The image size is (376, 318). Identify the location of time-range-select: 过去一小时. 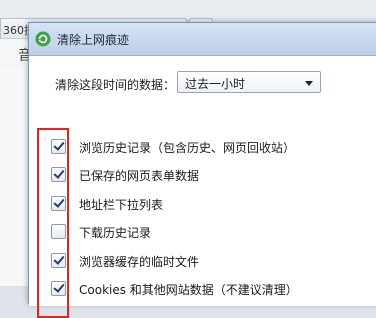
(249, 82).